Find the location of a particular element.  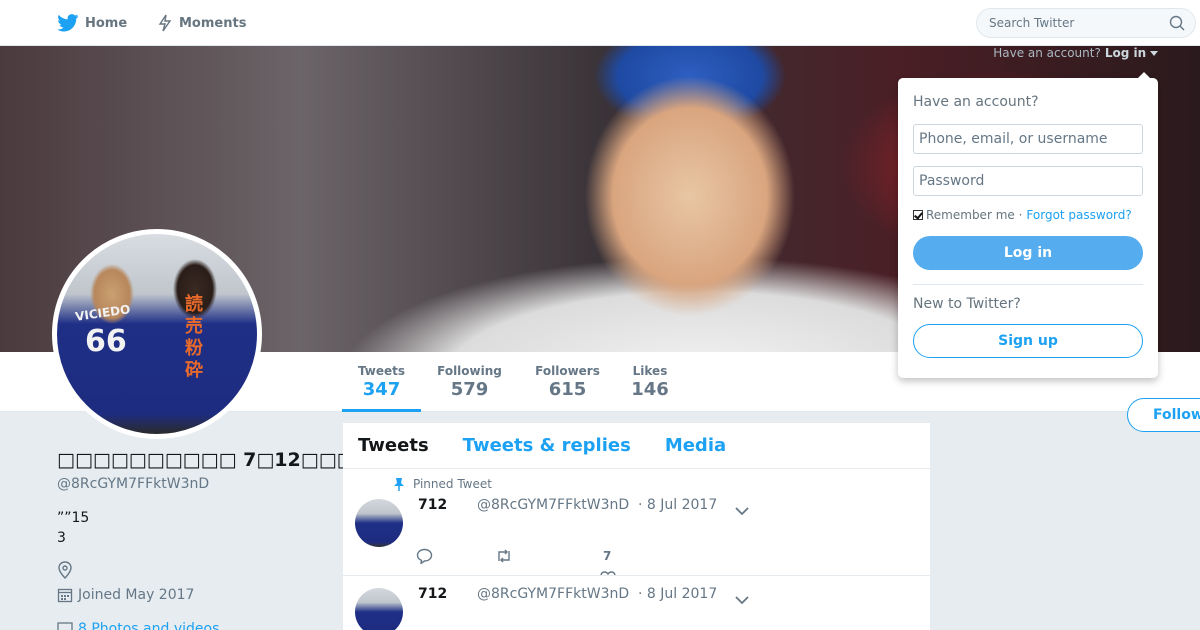

stat-label: Tweets is located at coordinates (381, 371).